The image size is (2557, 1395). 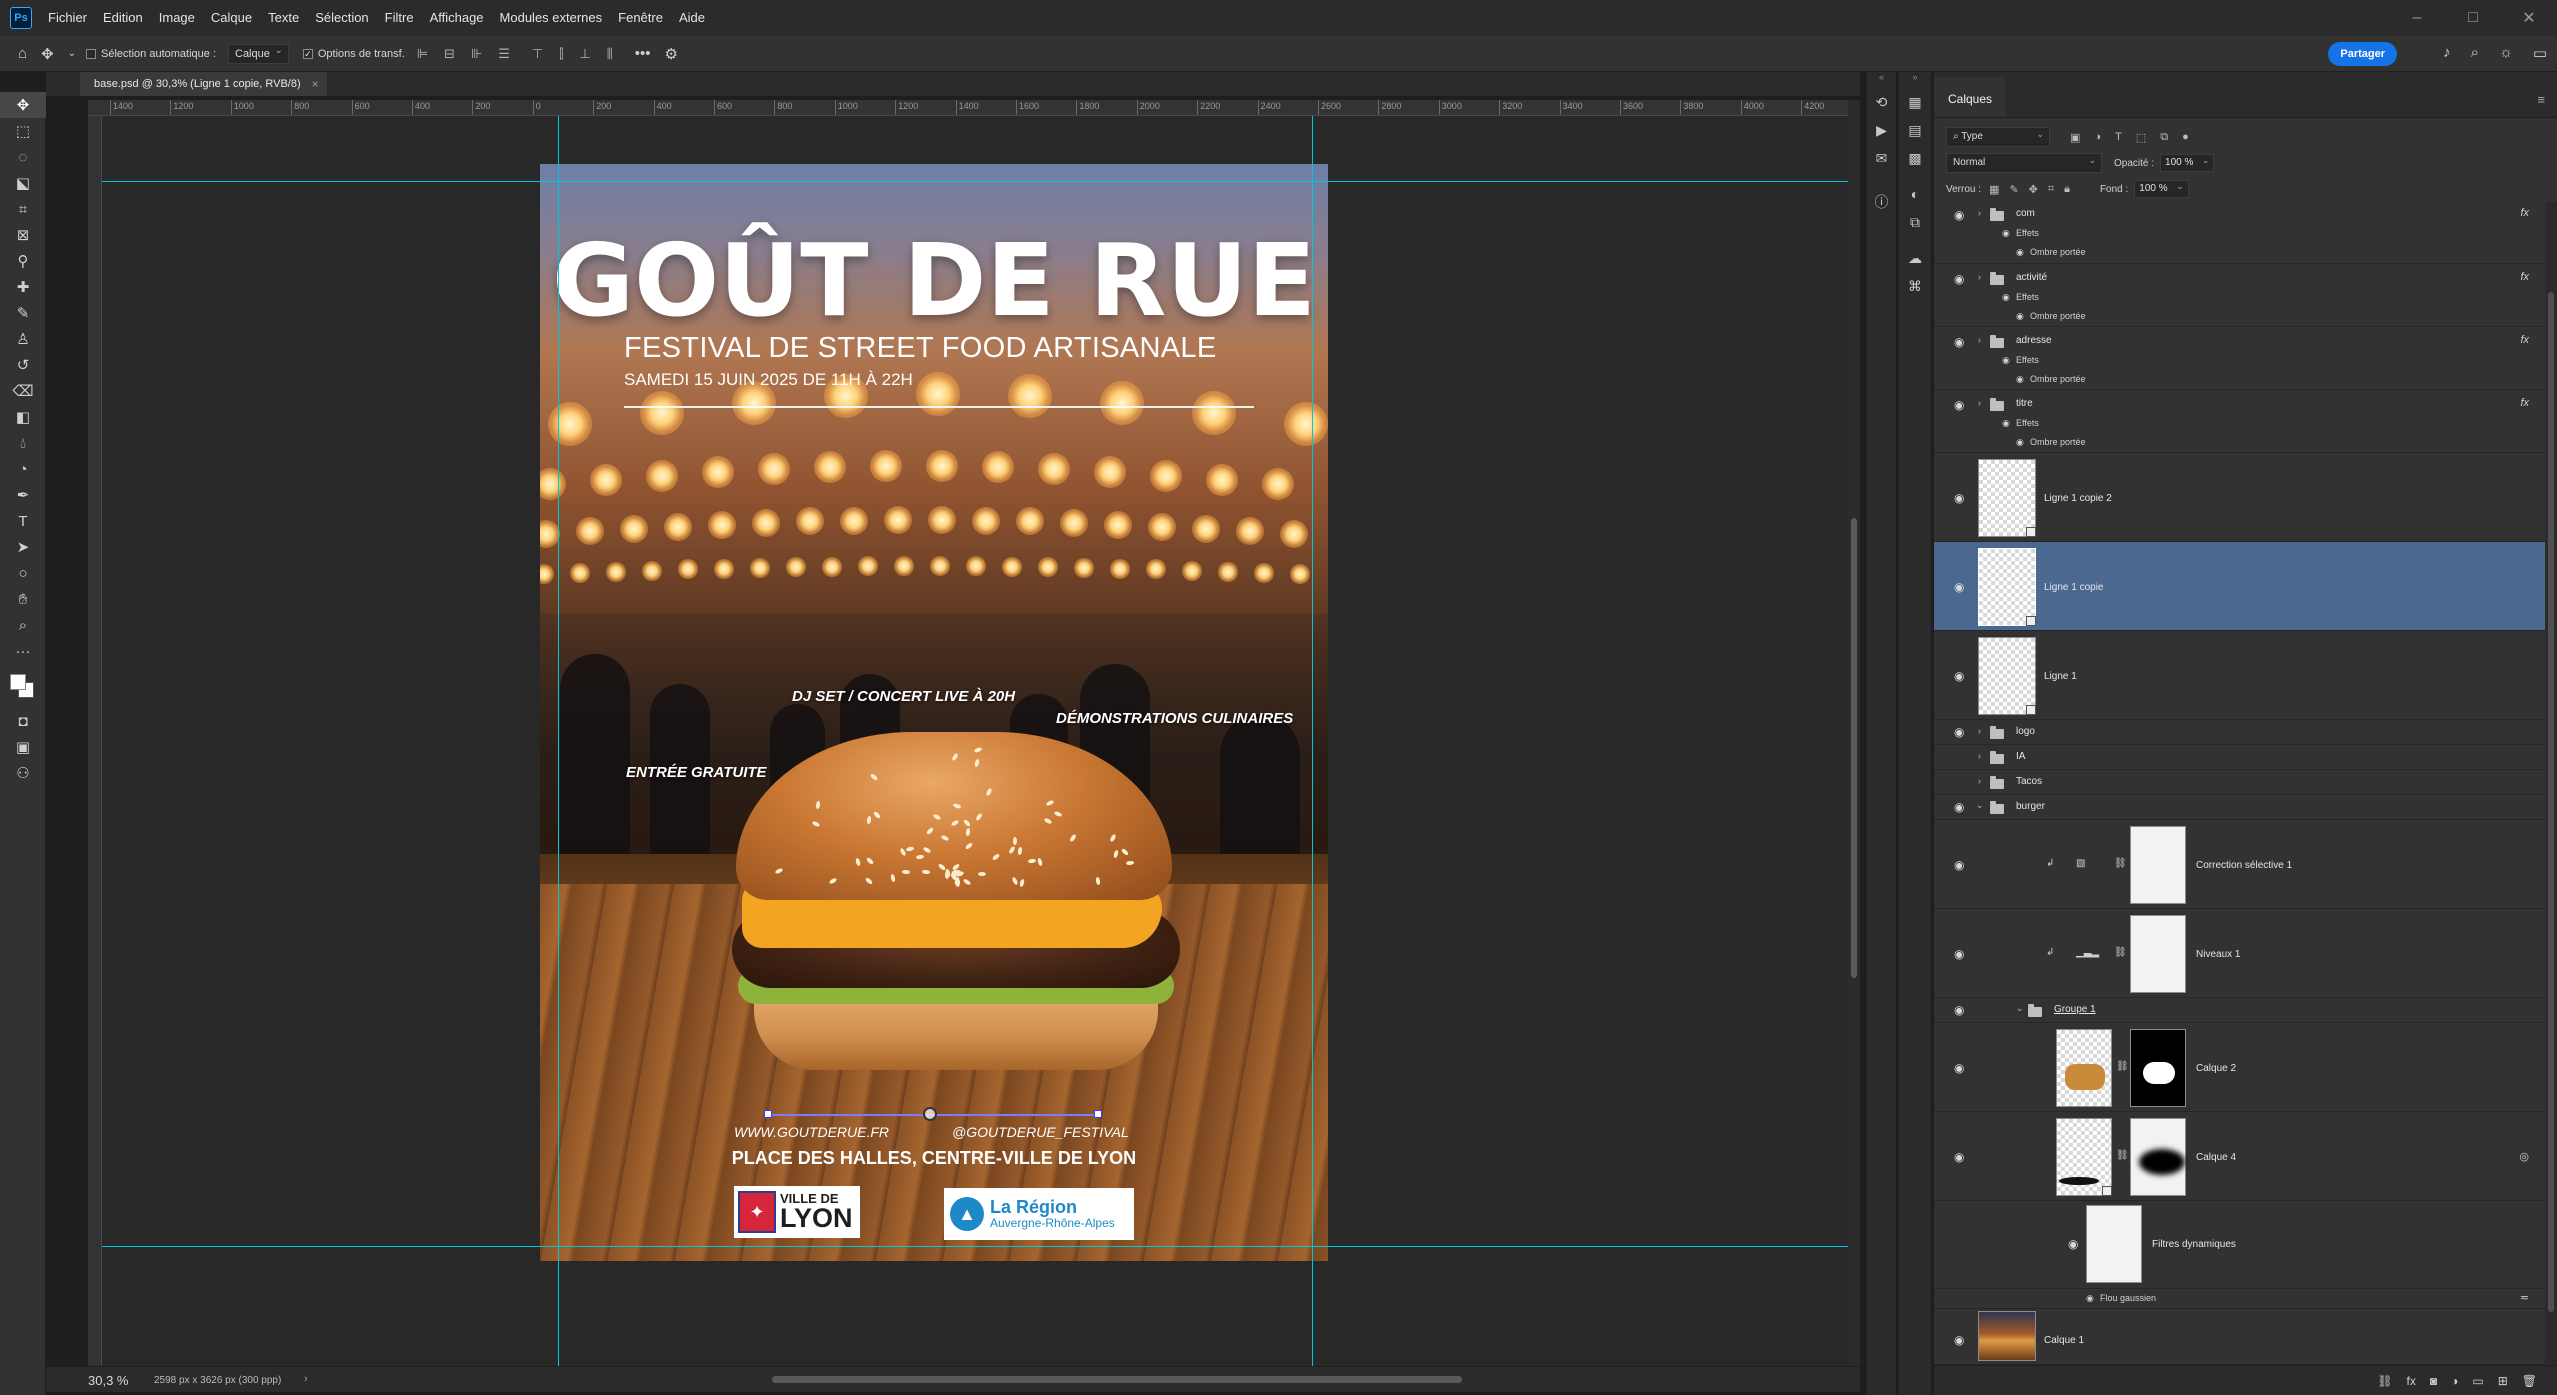 I want to click on layer-group-adresse: ◉ › adresse fx ◉ Effets ◉ Ombre portée, so click(x=2239, y=358).